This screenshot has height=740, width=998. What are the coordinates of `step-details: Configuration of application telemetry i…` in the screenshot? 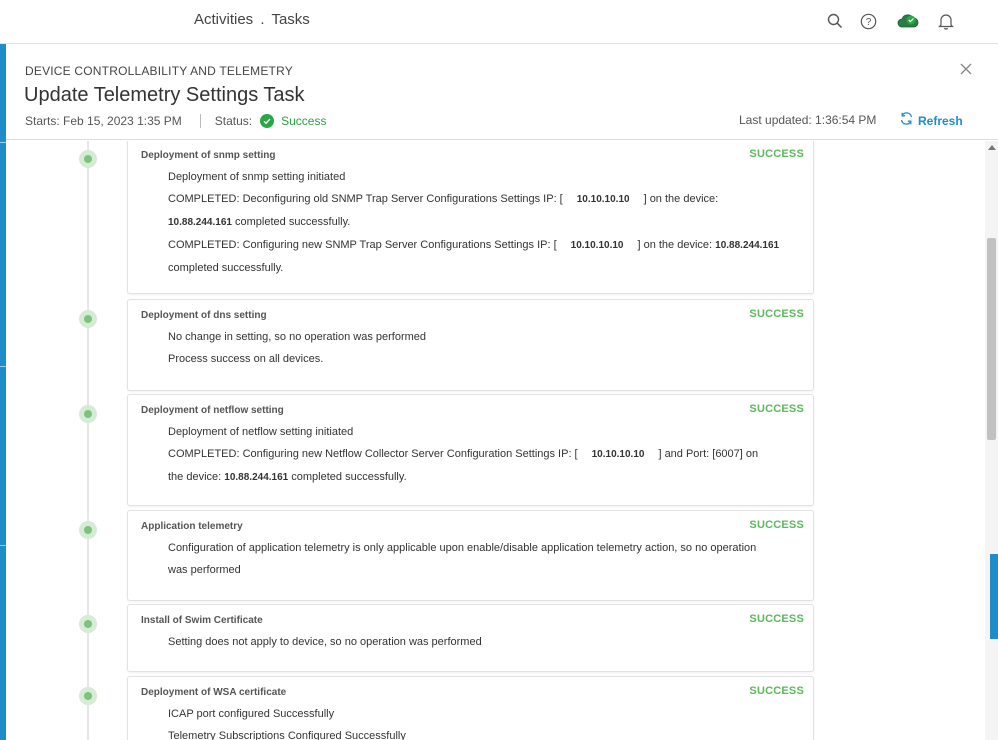 It's located at (488, 559).